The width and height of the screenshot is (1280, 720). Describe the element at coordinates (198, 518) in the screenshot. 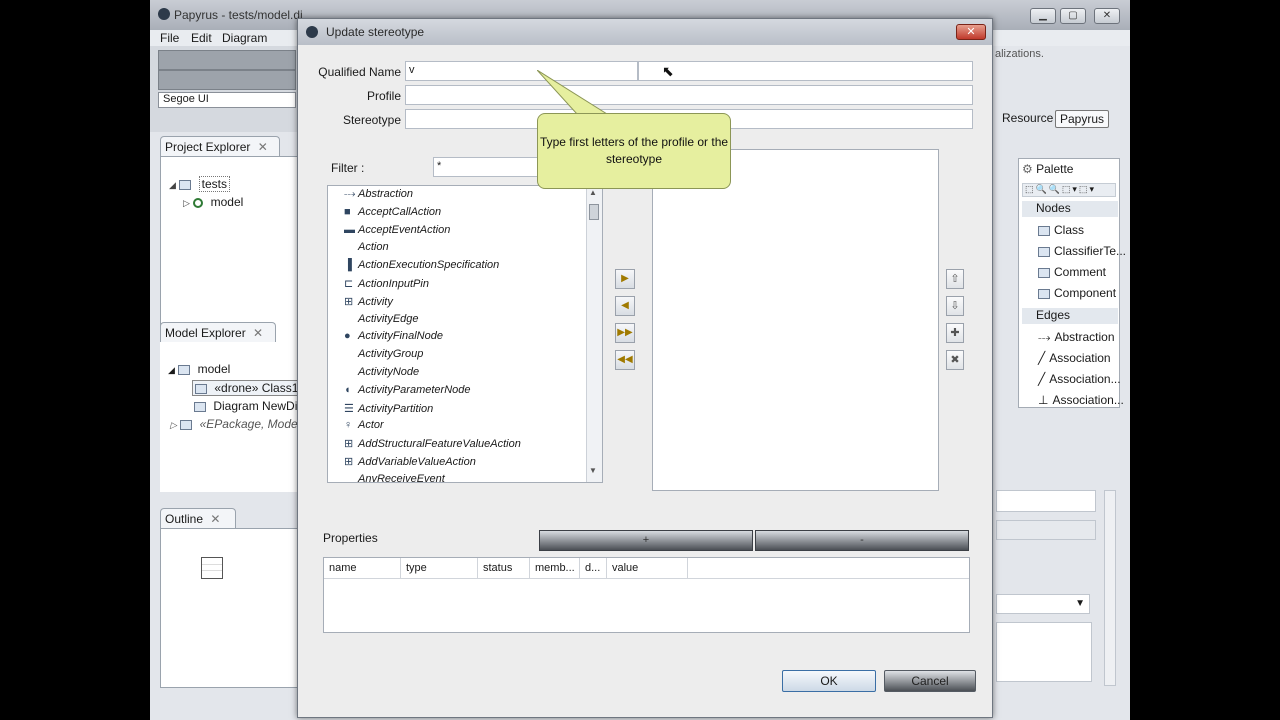

I see `tab-outline: Outline ✕` at that location.